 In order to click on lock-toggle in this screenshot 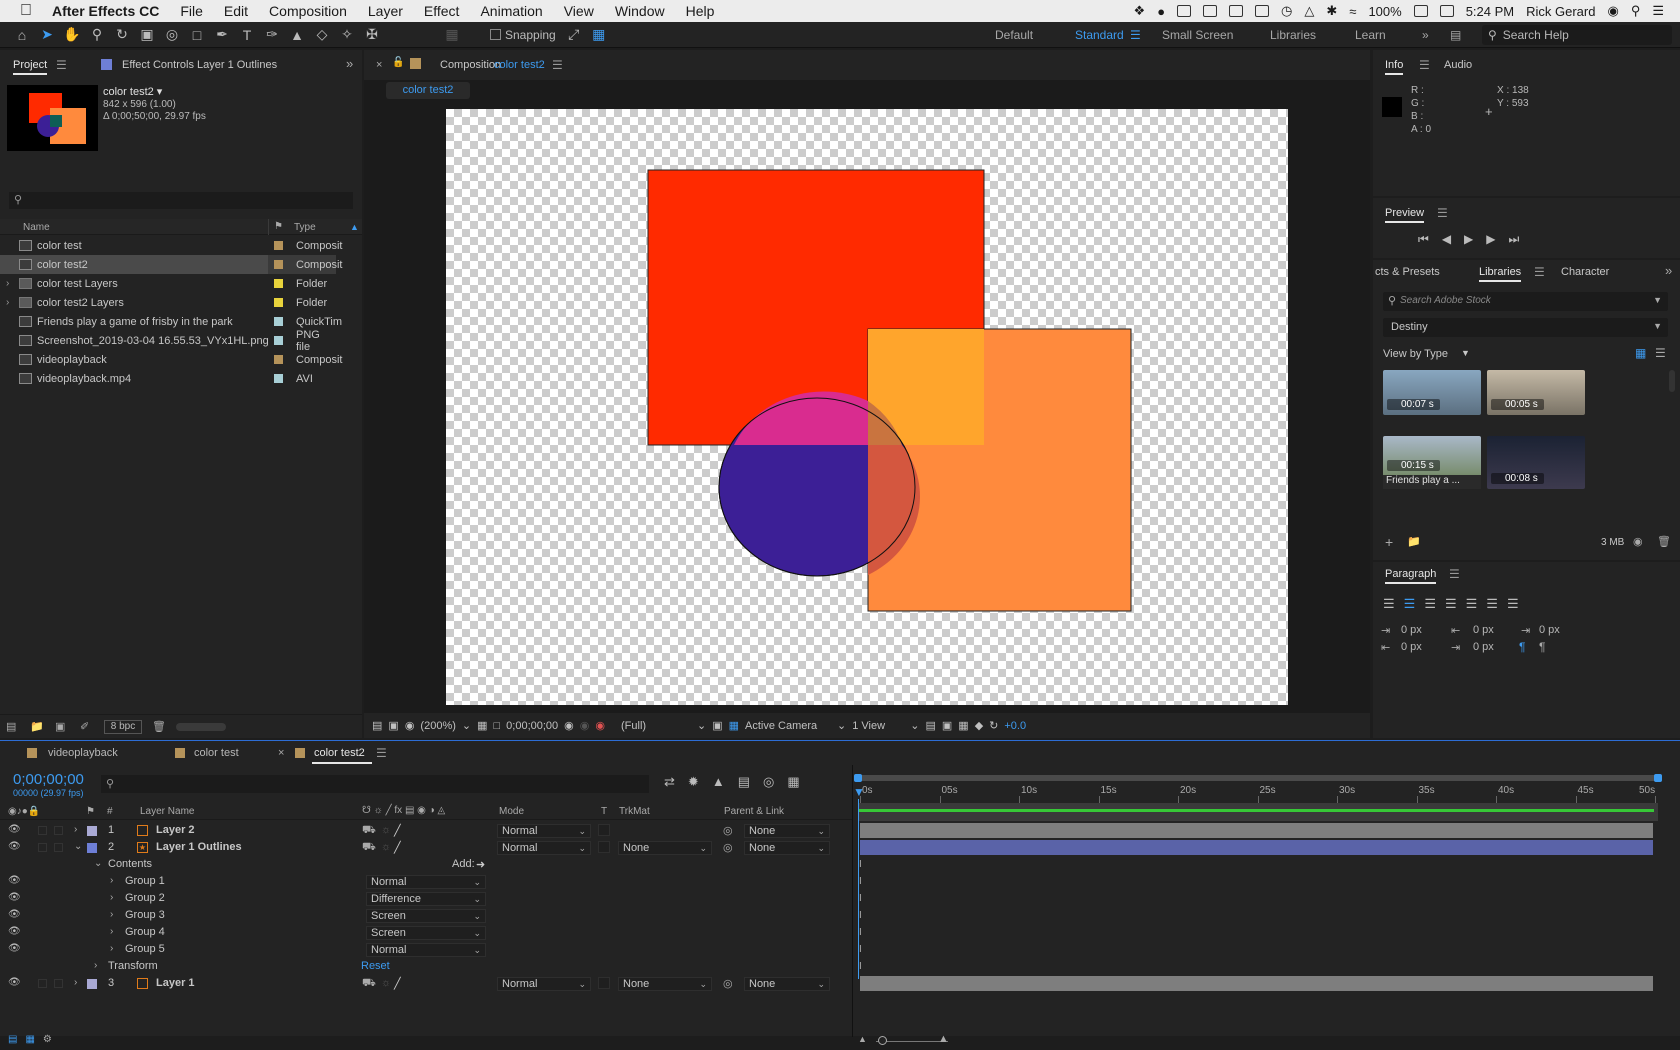, I will do `click(58, 847)`.